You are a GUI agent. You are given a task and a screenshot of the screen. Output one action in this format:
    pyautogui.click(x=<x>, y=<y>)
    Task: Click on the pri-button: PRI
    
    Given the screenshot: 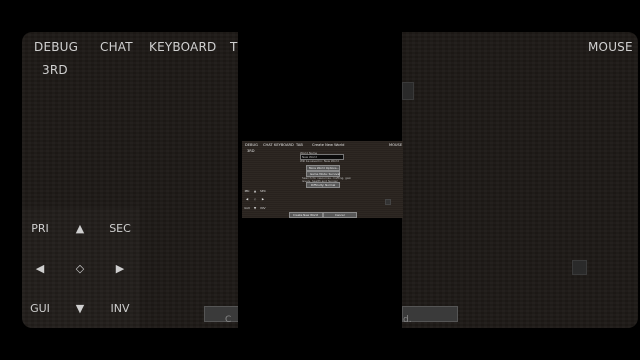 What is the action you would take?
    pyautogui.click(x=247, y=191)
    